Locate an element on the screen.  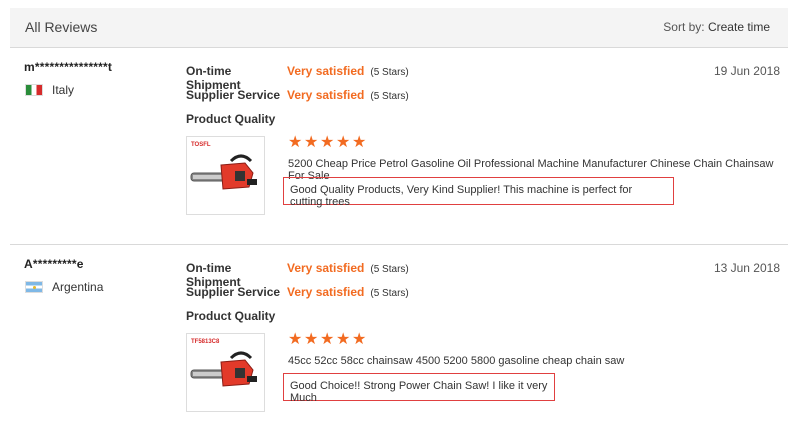
sort-value: Create time is located at coordinates (739, 27).